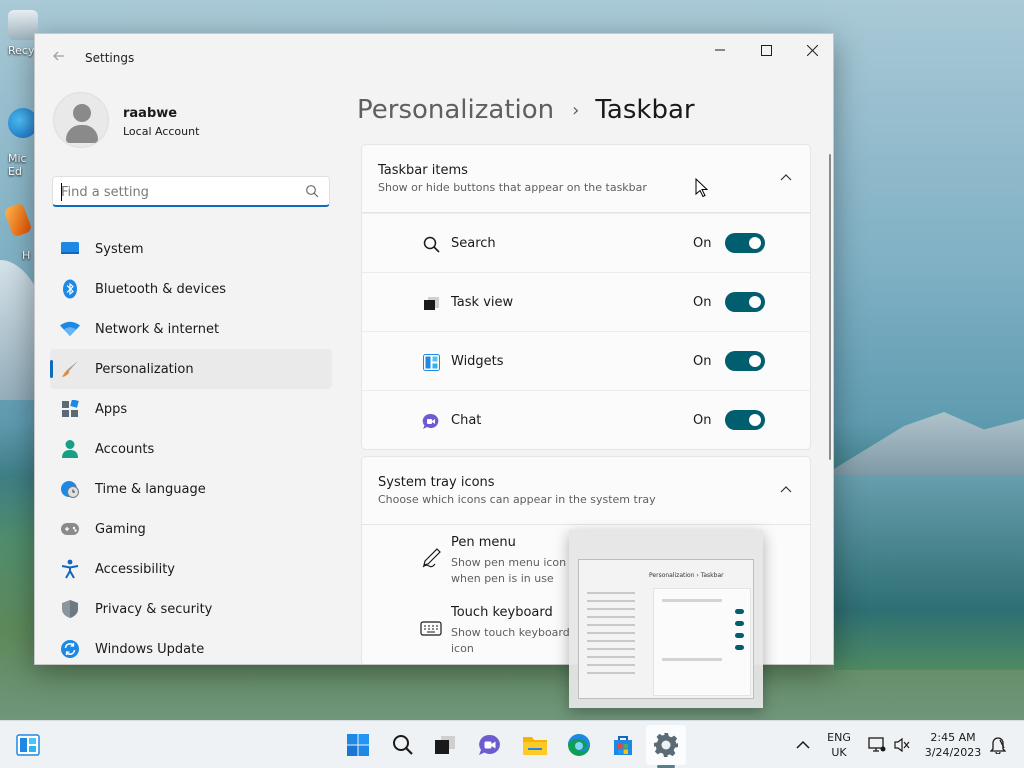 The height and width of the screenshot is (768, 1024). What do you see at coordinates (702, 642) in the screenshot?
I see `thumbnail-content` at bounding box center [702, 642].